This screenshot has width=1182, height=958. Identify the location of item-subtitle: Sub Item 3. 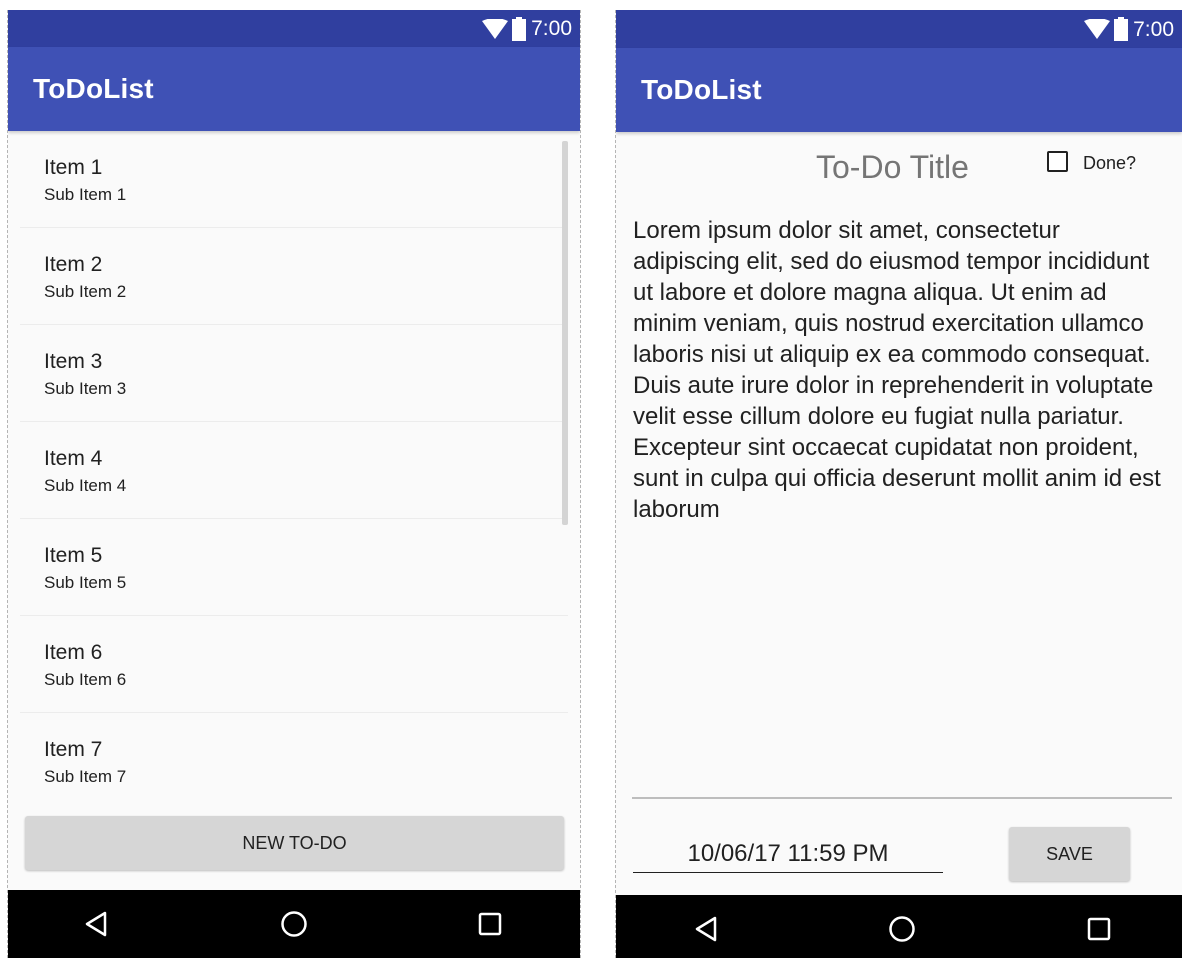
(85, 388).